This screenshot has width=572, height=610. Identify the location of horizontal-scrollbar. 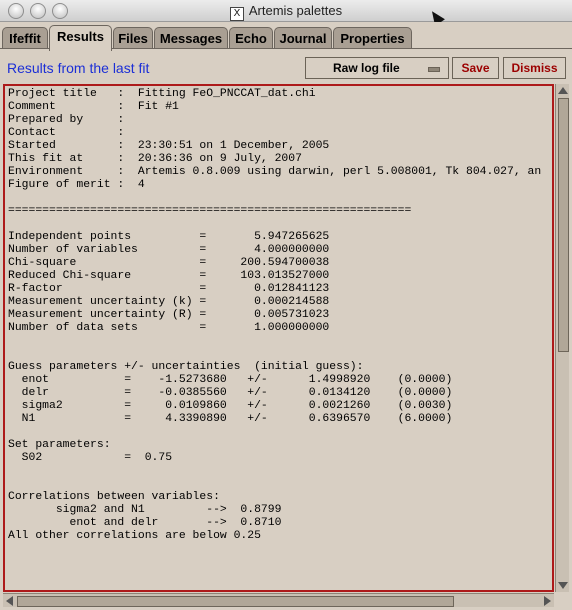
(278, 600).